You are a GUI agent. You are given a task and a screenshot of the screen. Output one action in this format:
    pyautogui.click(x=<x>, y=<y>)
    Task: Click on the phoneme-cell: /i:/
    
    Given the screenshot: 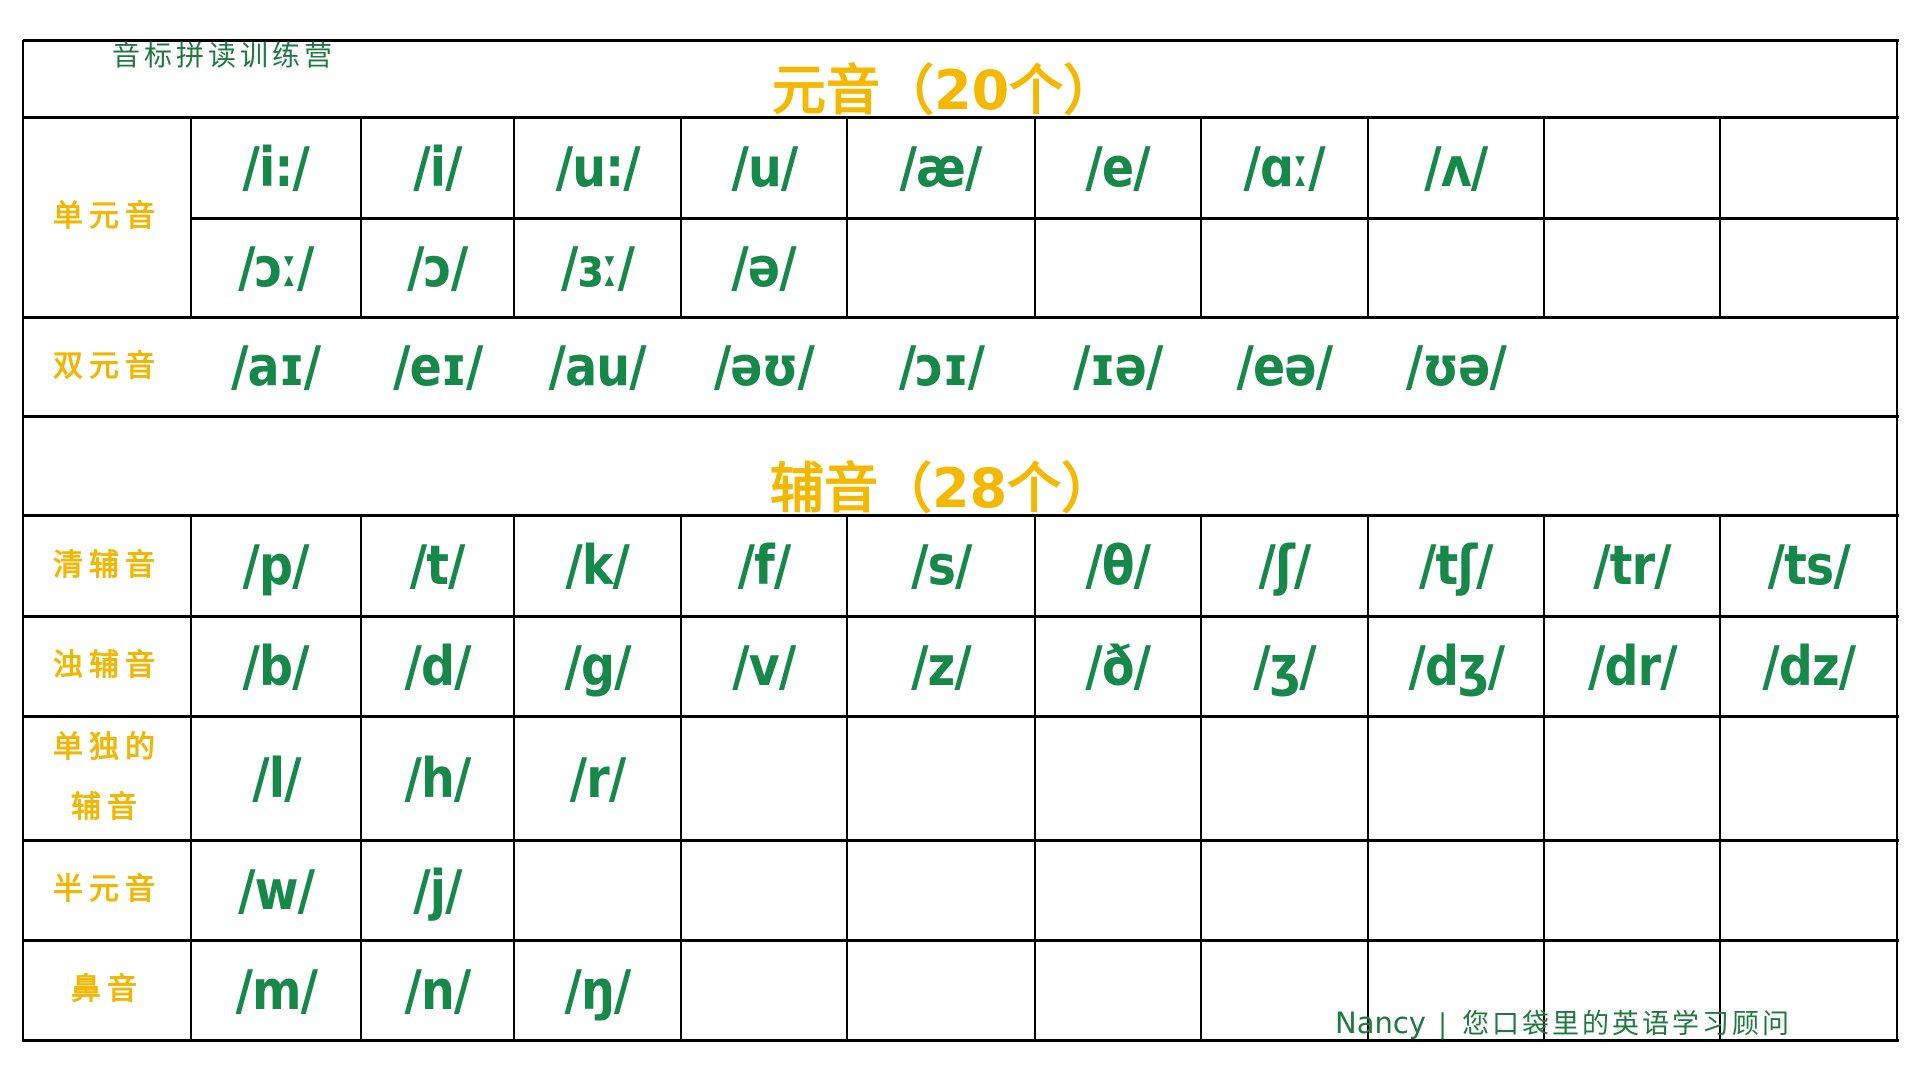 What is the action you would take?
    pyautogui.click(x=276, y=167)
    